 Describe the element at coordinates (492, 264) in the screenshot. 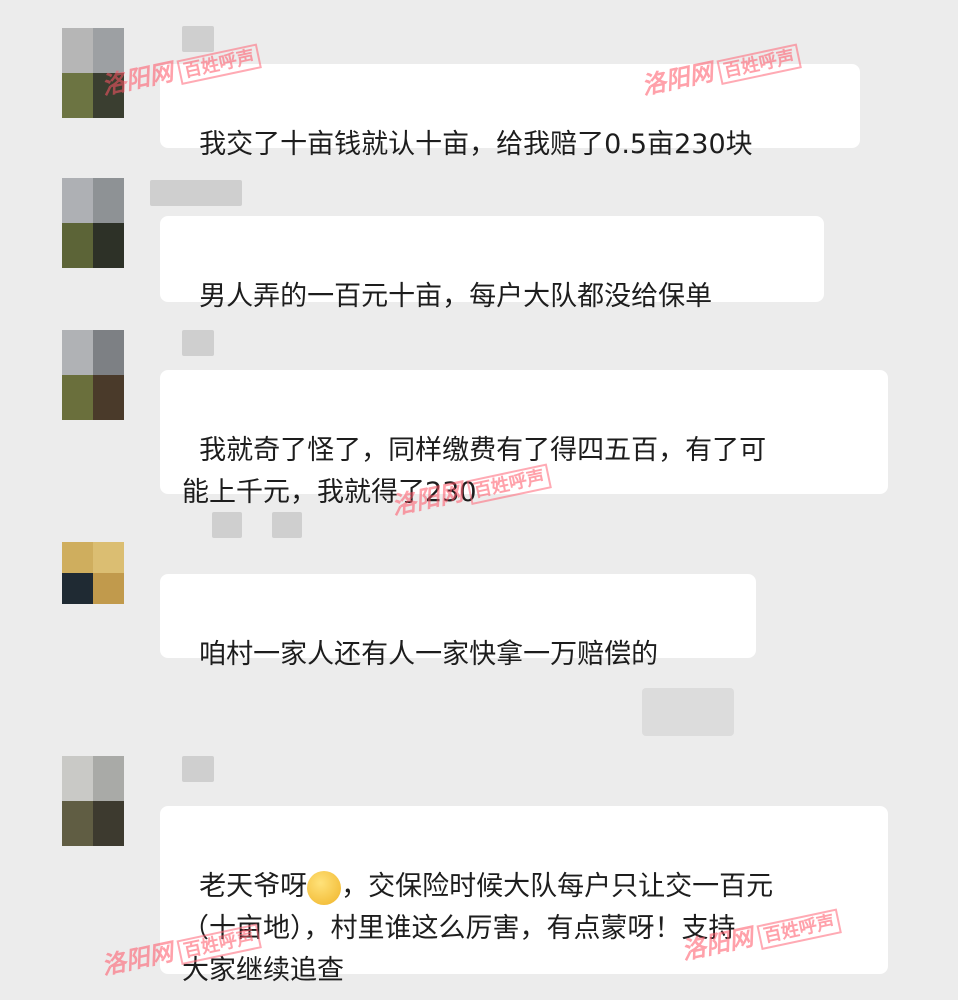

I see `message-bubble: 男人弄的一百元十亩，每户大队都没给保单` at that location.